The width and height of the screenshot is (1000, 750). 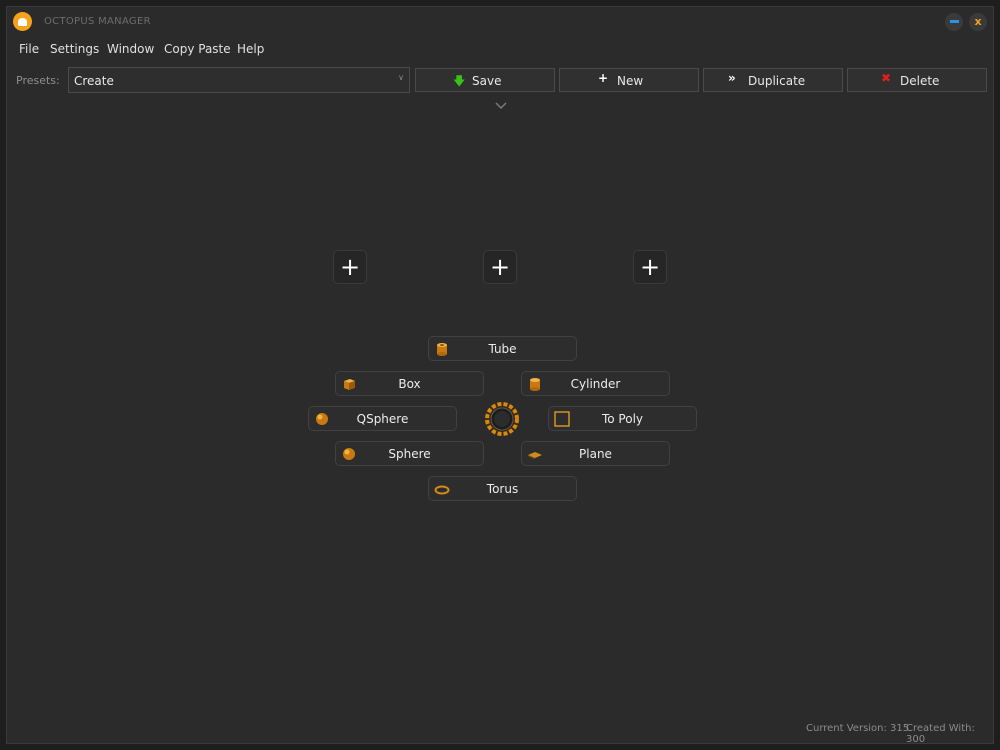 What do you see at coordinates (732, 78) in the screenshot?
I see `double-chevron-right-icon: »` at bounding box center [732, 78].